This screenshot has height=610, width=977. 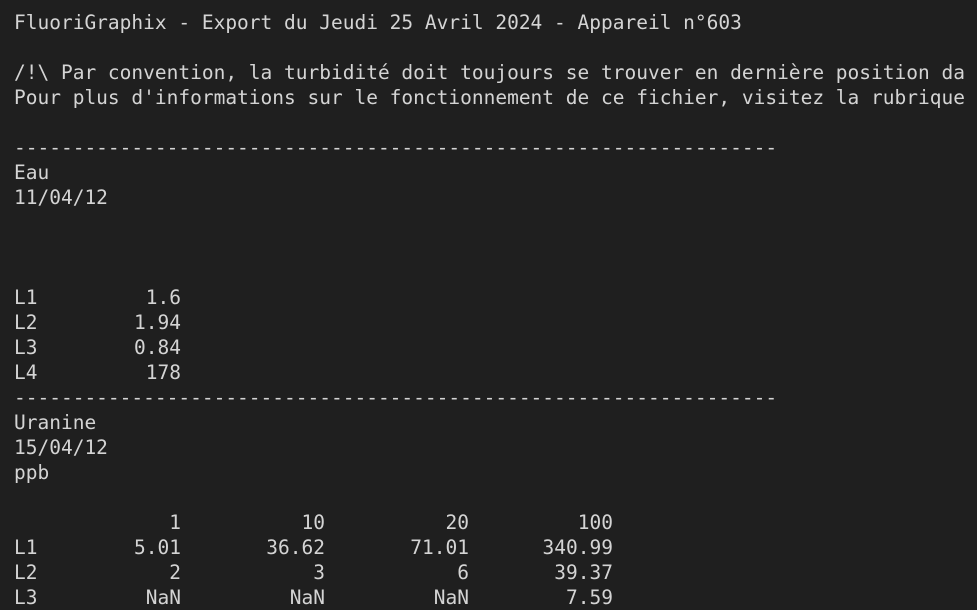 What do you see at coordinates (157, 347) in the screenshot?
I see `row-value: 0.84` at bounding box center [157, 347].